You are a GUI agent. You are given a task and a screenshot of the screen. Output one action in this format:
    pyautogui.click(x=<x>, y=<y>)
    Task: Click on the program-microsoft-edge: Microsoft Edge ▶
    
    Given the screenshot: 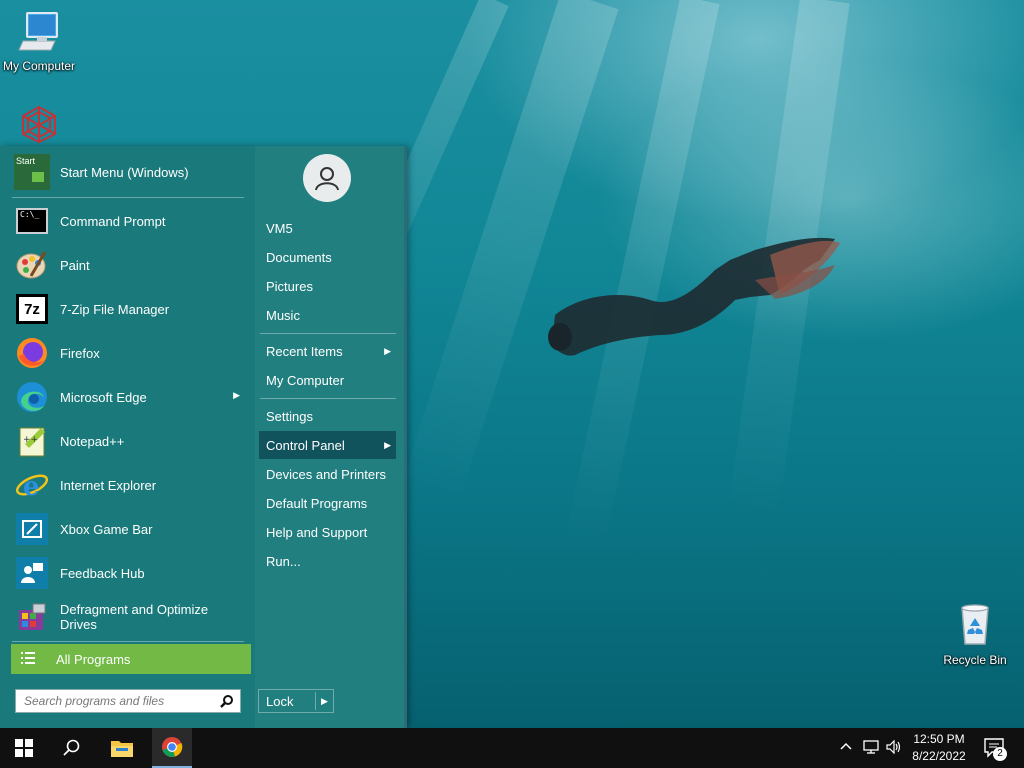 What is the action you would take?
    pyautogui.click(x=129, y=397)
    